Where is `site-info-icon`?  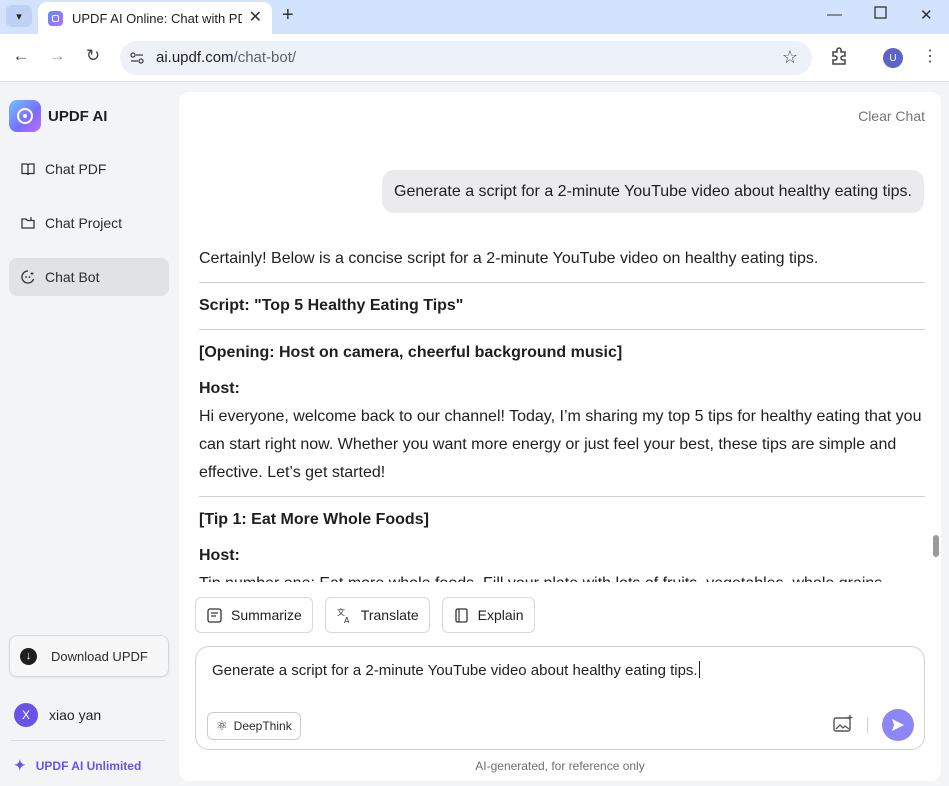
site-info-icon is located at coordinates (137, 58).